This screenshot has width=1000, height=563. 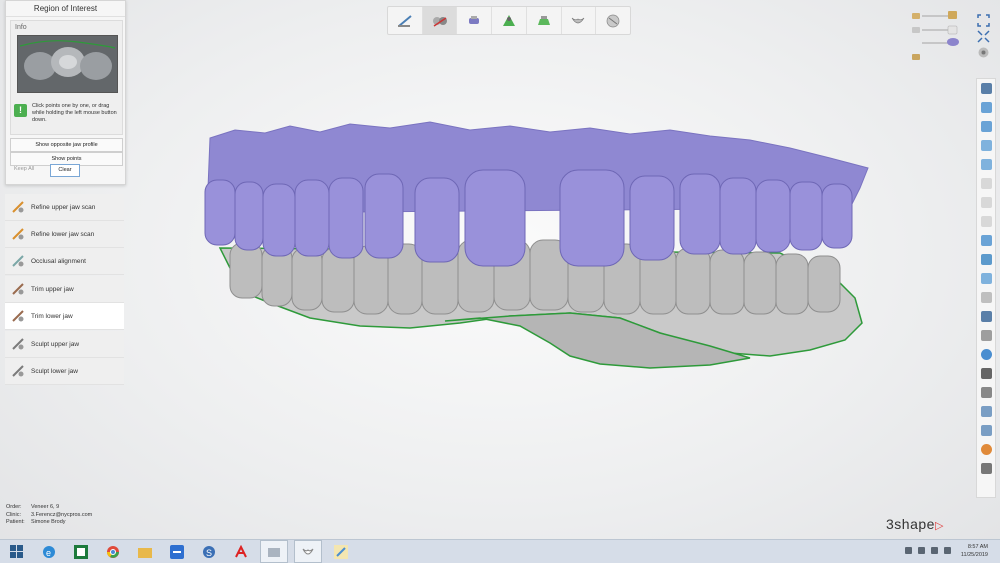 I want to click on measure-icon, so click(x=986, y=240).